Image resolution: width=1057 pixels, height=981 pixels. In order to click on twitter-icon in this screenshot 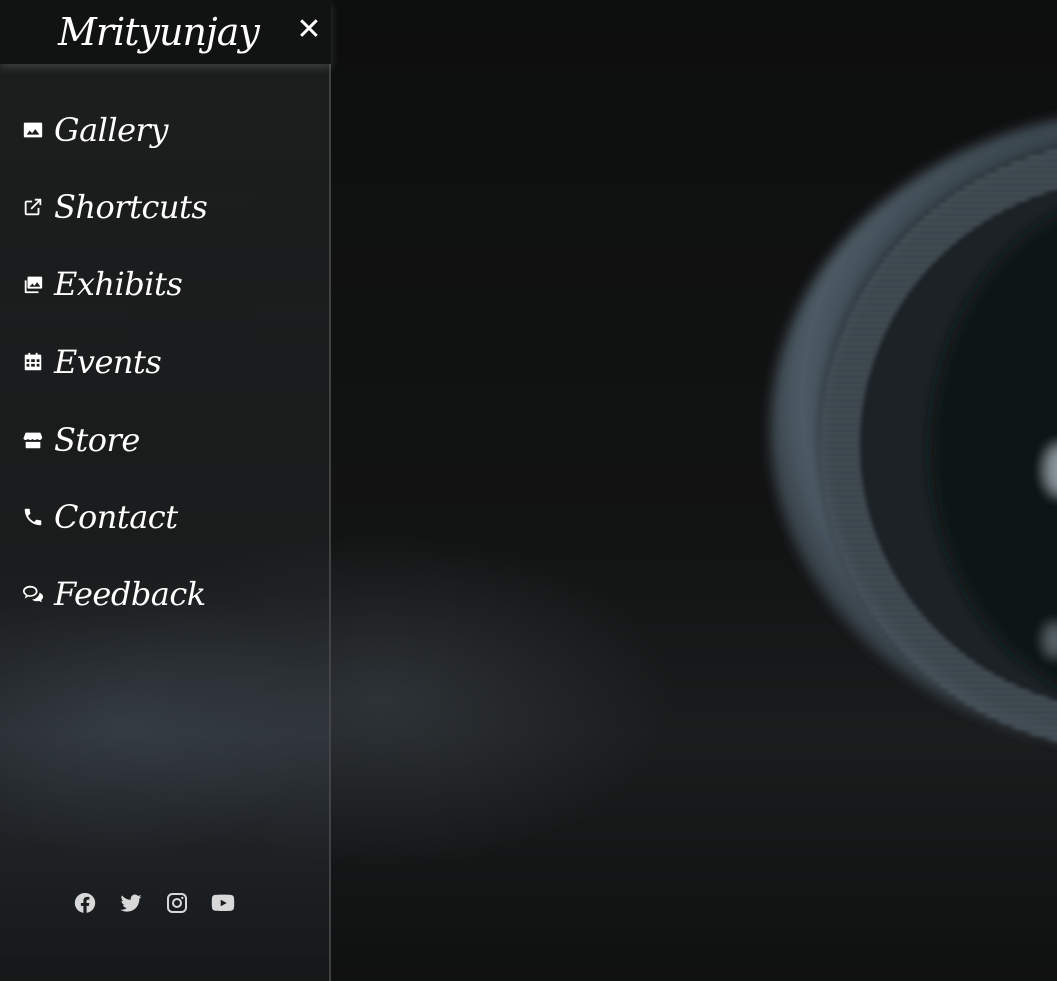, I will do `click(131, 903)`.